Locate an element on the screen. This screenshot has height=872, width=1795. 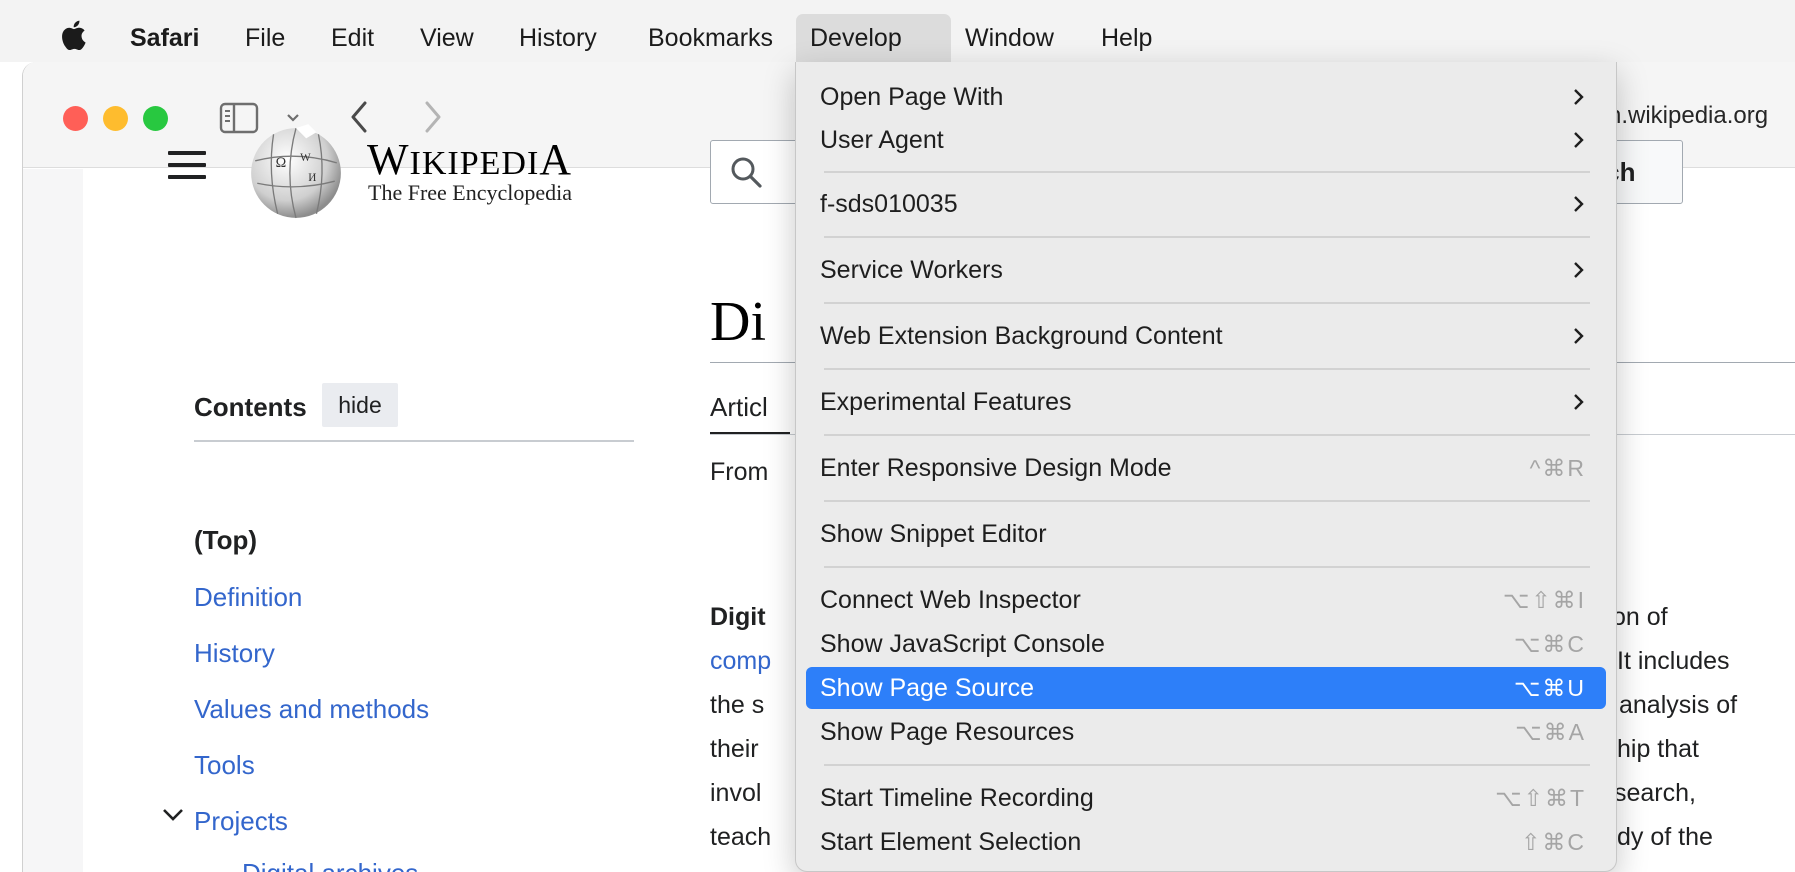
menu-item-enter-responsive-design-mode: Enter Responsive Design Mode ^⌘R is located at coordinates (1206, 468).